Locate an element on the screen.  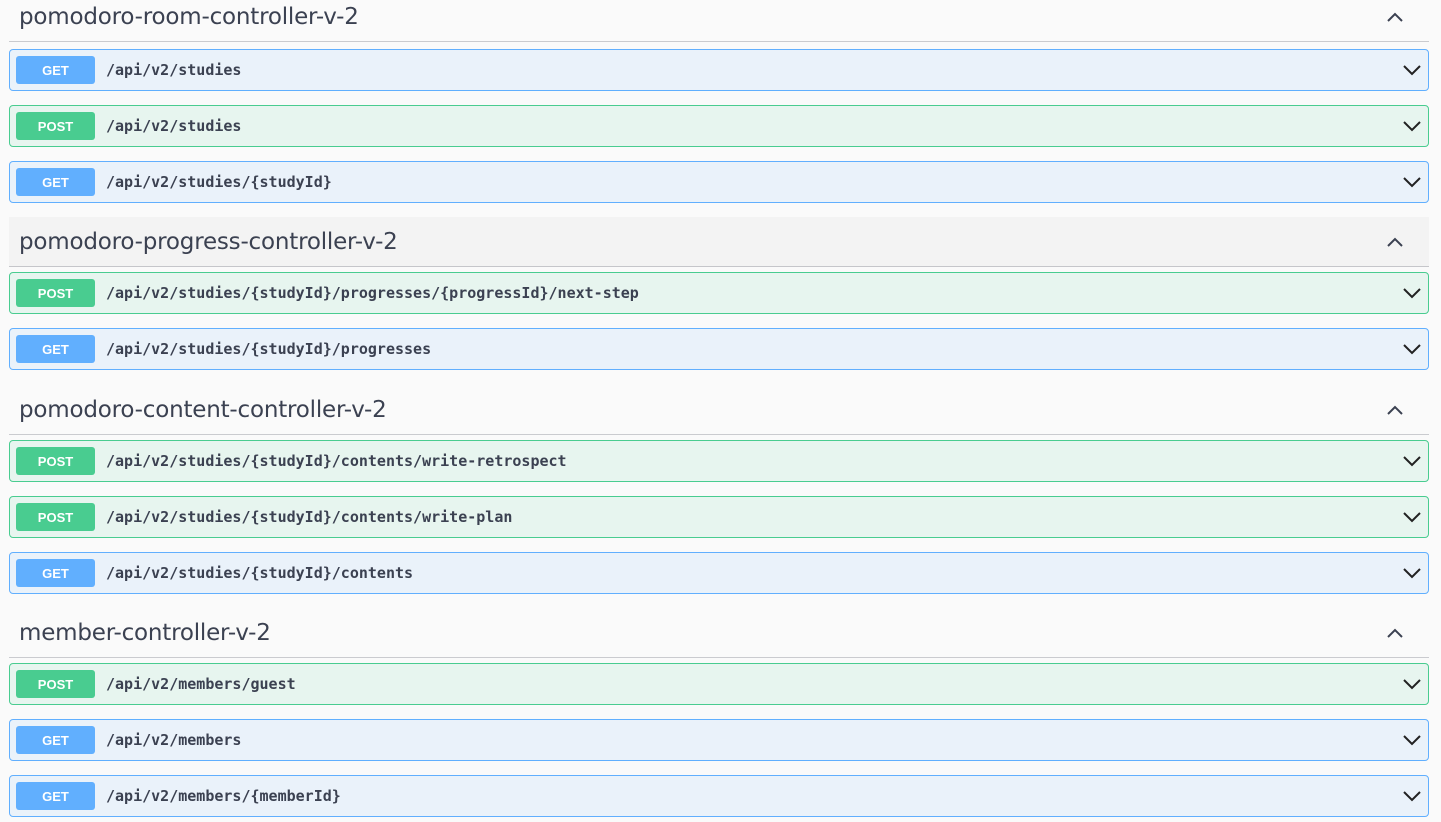
tag-title: member-controller-v-2 is located at coordinates (145, 632).